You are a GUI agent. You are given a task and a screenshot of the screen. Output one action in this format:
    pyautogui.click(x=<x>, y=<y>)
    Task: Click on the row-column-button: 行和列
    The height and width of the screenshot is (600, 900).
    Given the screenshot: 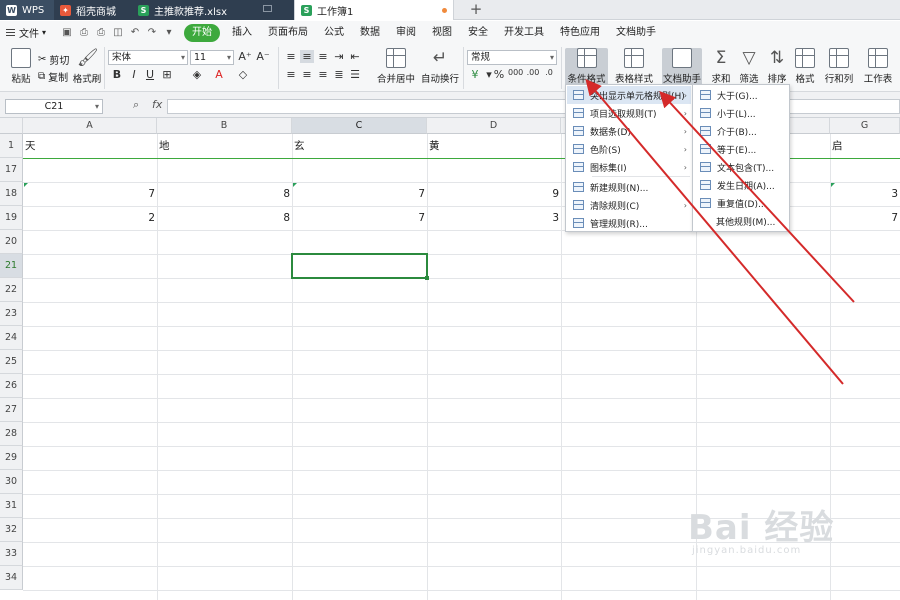 What is the action you would take?
    pyautogui.click(x=839, y=66)
    